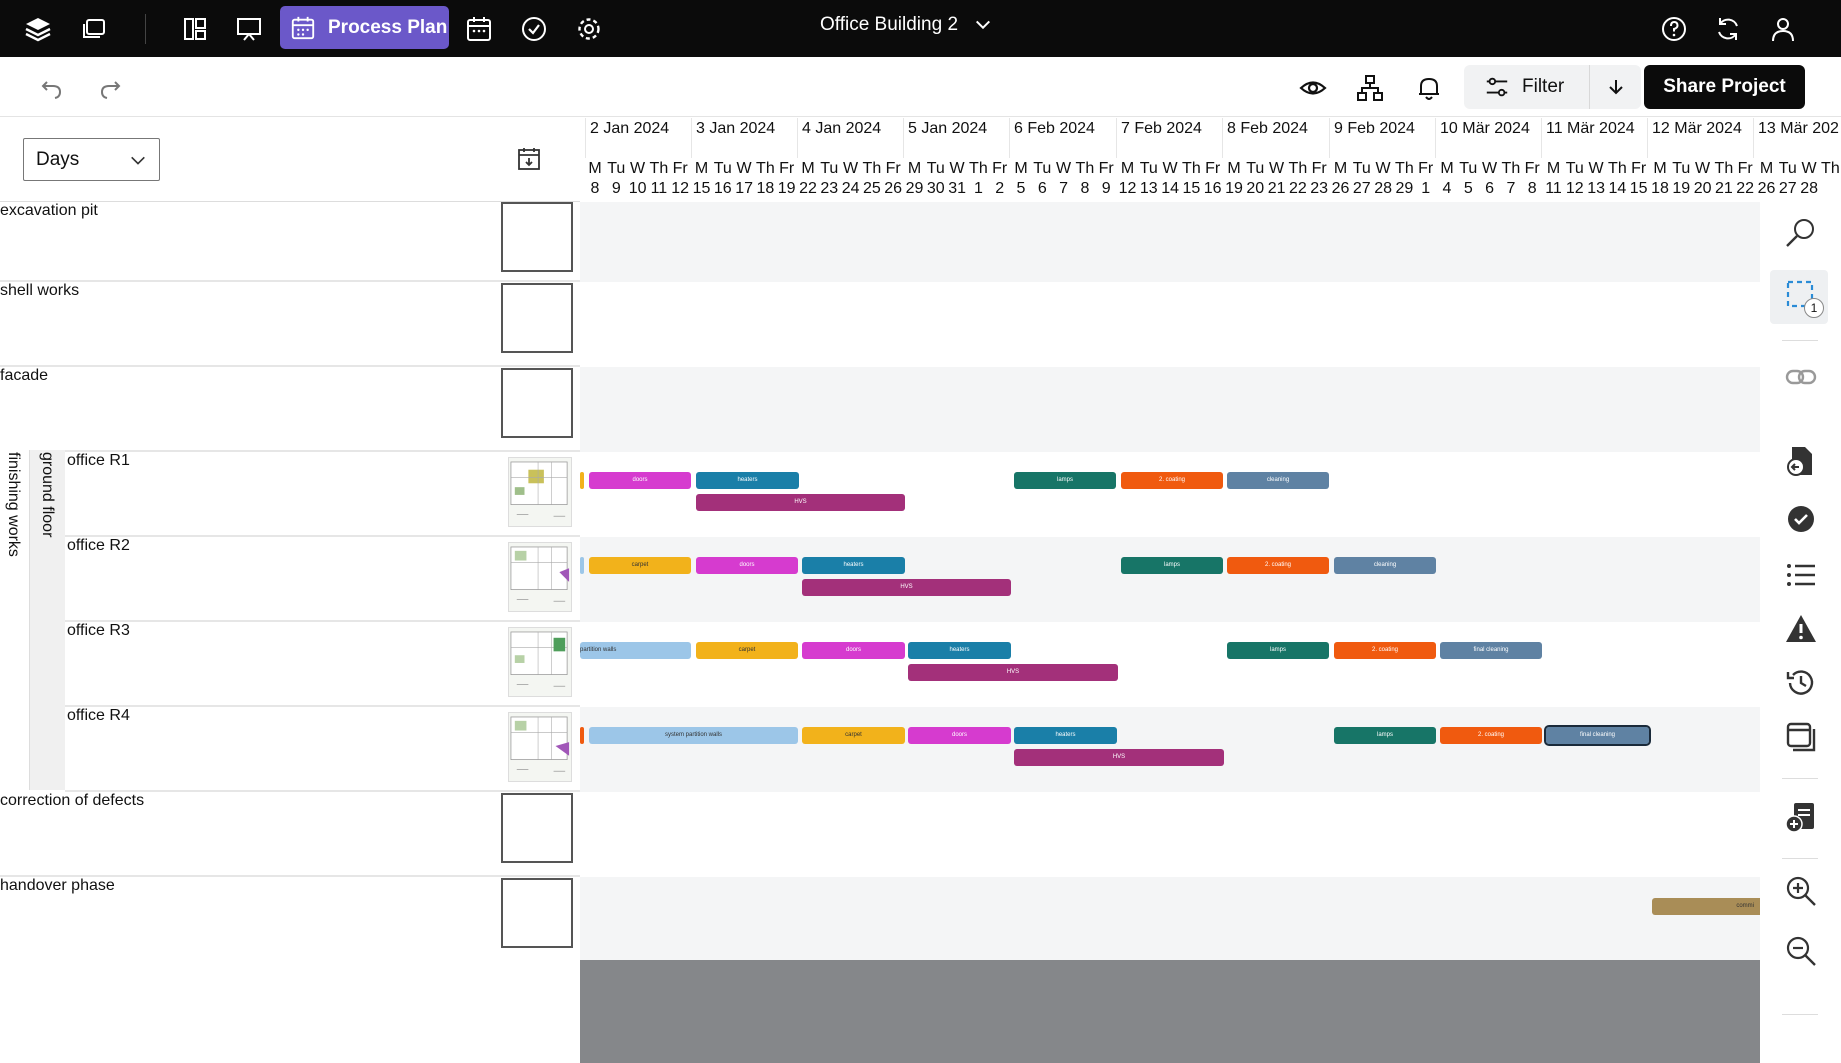 This screenshot has width=1841, height=1063. Describe the element at coordinates (1191, 188) in the screenshot. I see `timeline-day-number: 15` at that location.